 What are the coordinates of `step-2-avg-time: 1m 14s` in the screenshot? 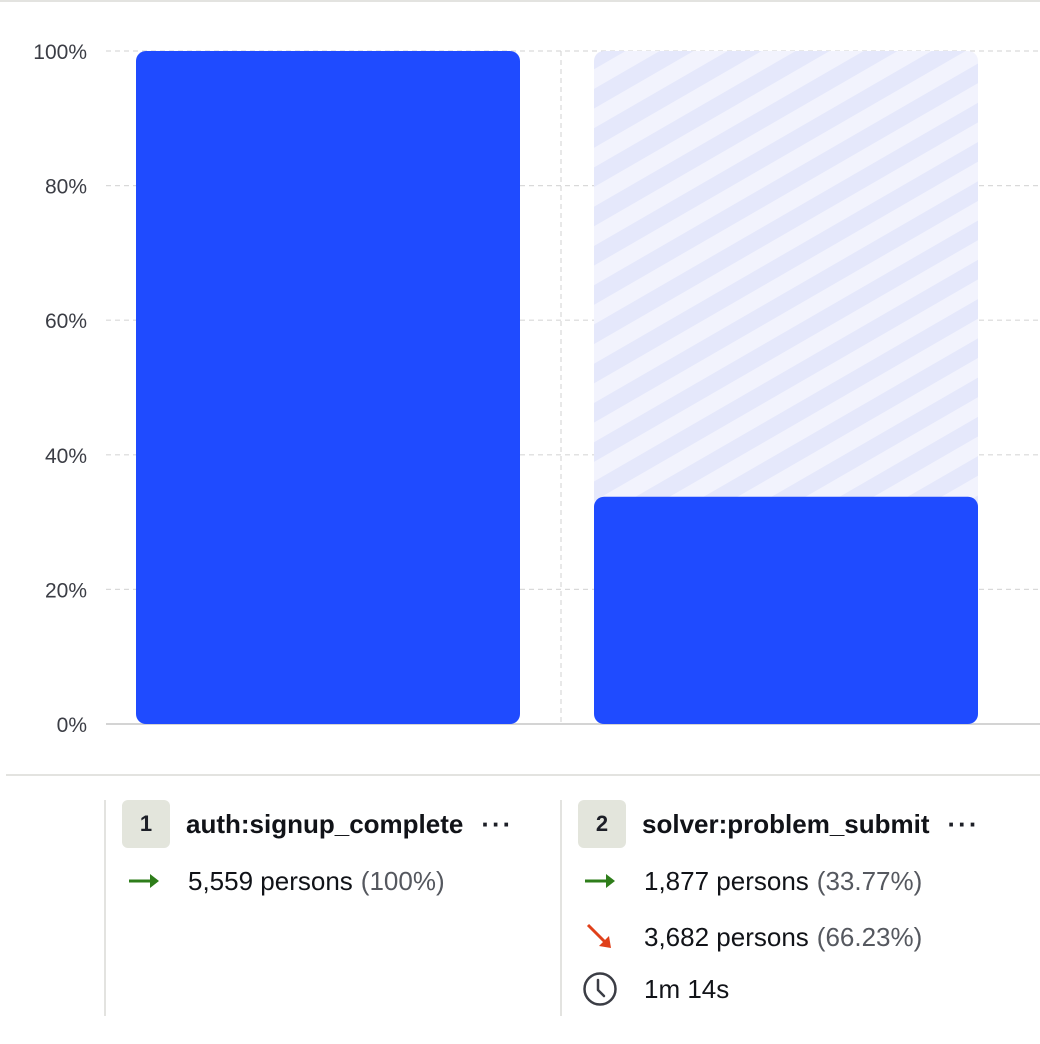 It's located at (687, 988).